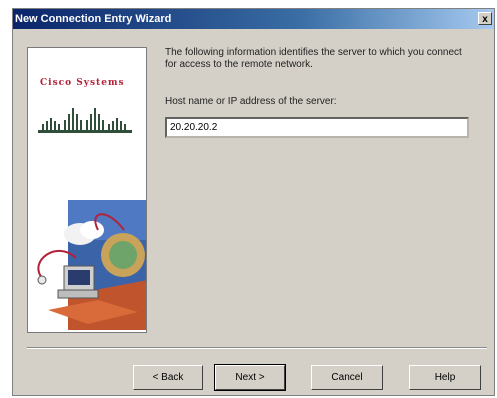 The height and width of the screenshot is (398, 497). Describe the element at coordinates (251, 101) in the screenshot. I see `host-field-label: Host name or IP address of the server:` at that location.